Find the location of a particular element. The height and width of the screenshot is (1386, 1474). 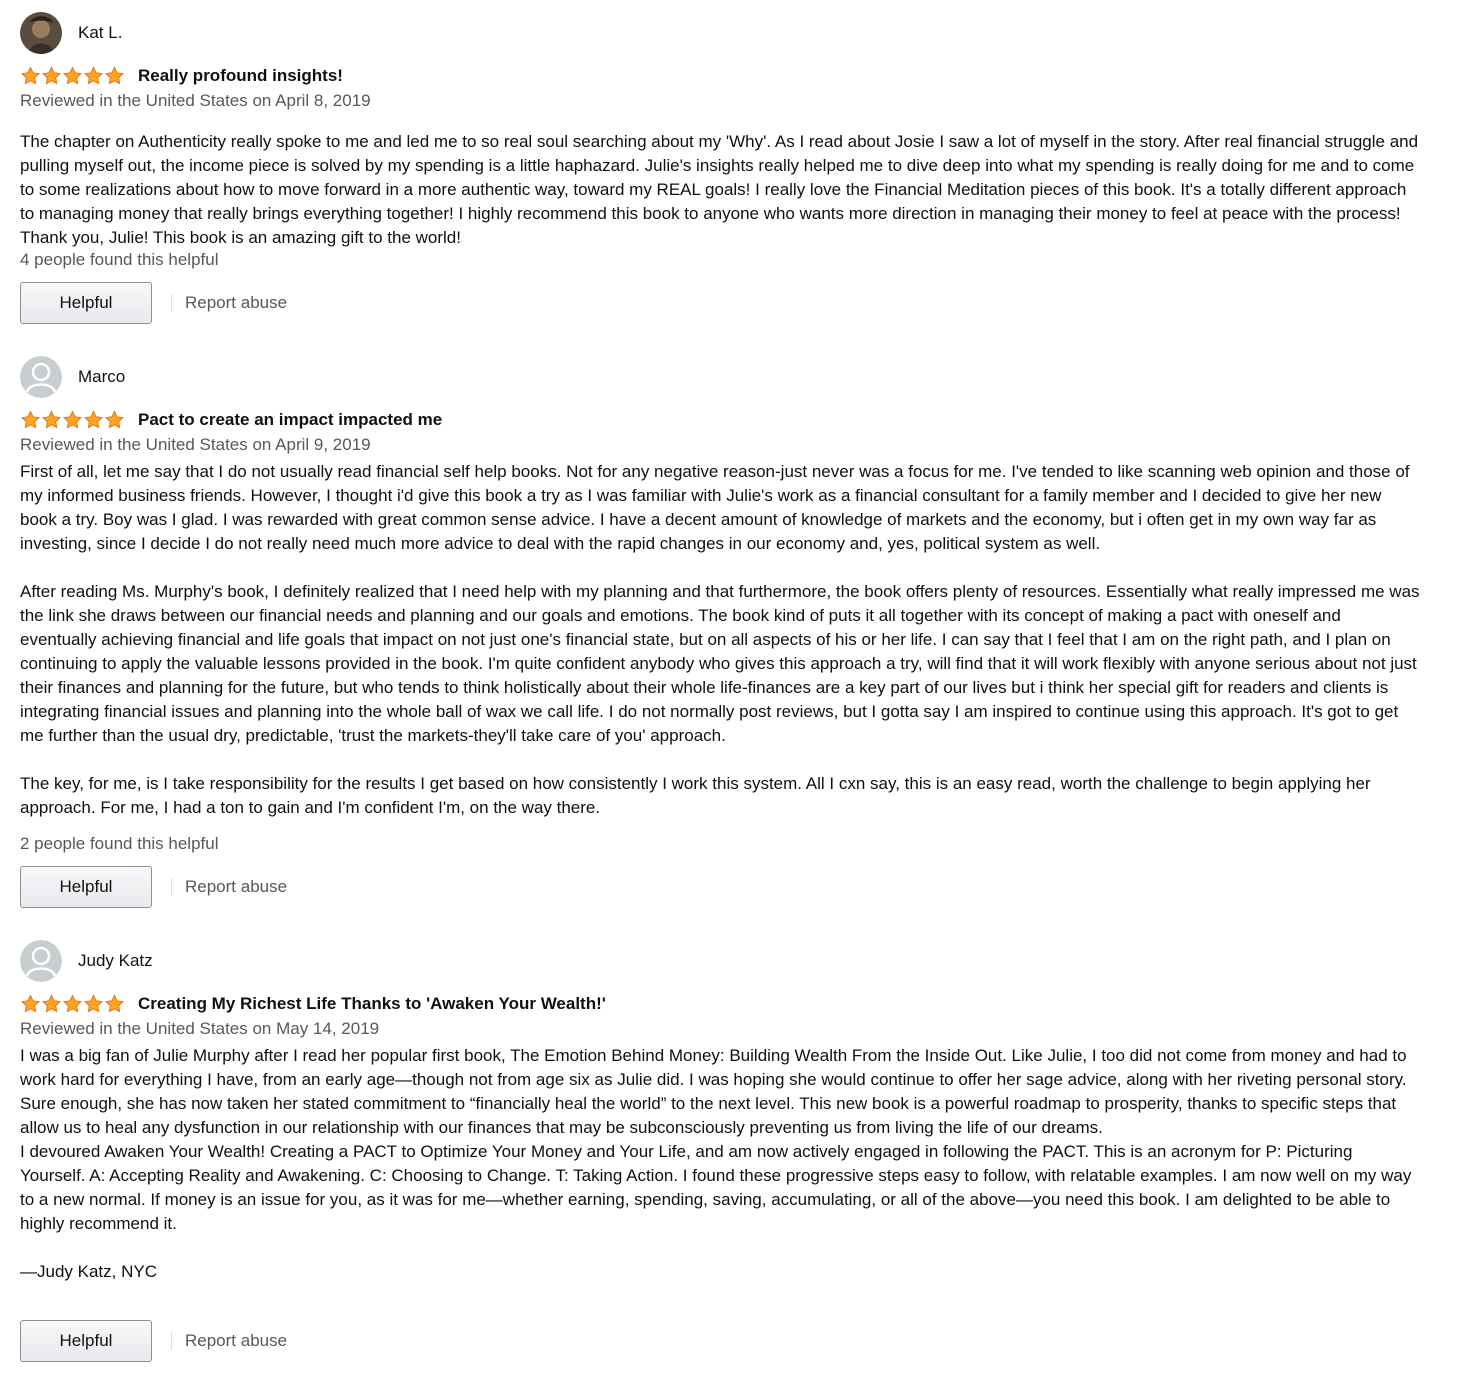

review-title: Really profound insights! is located at coordinates (240, 76).